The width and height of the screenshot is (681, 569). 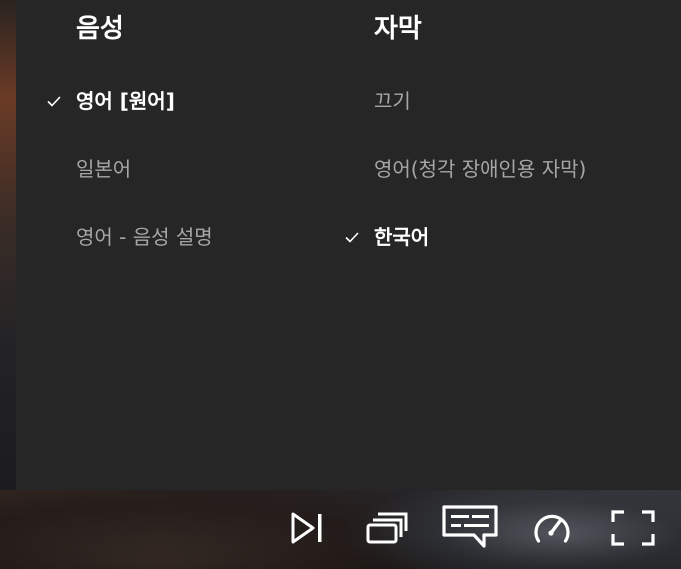 I want to click on subtitles-icon, so click(x=470, y=526).